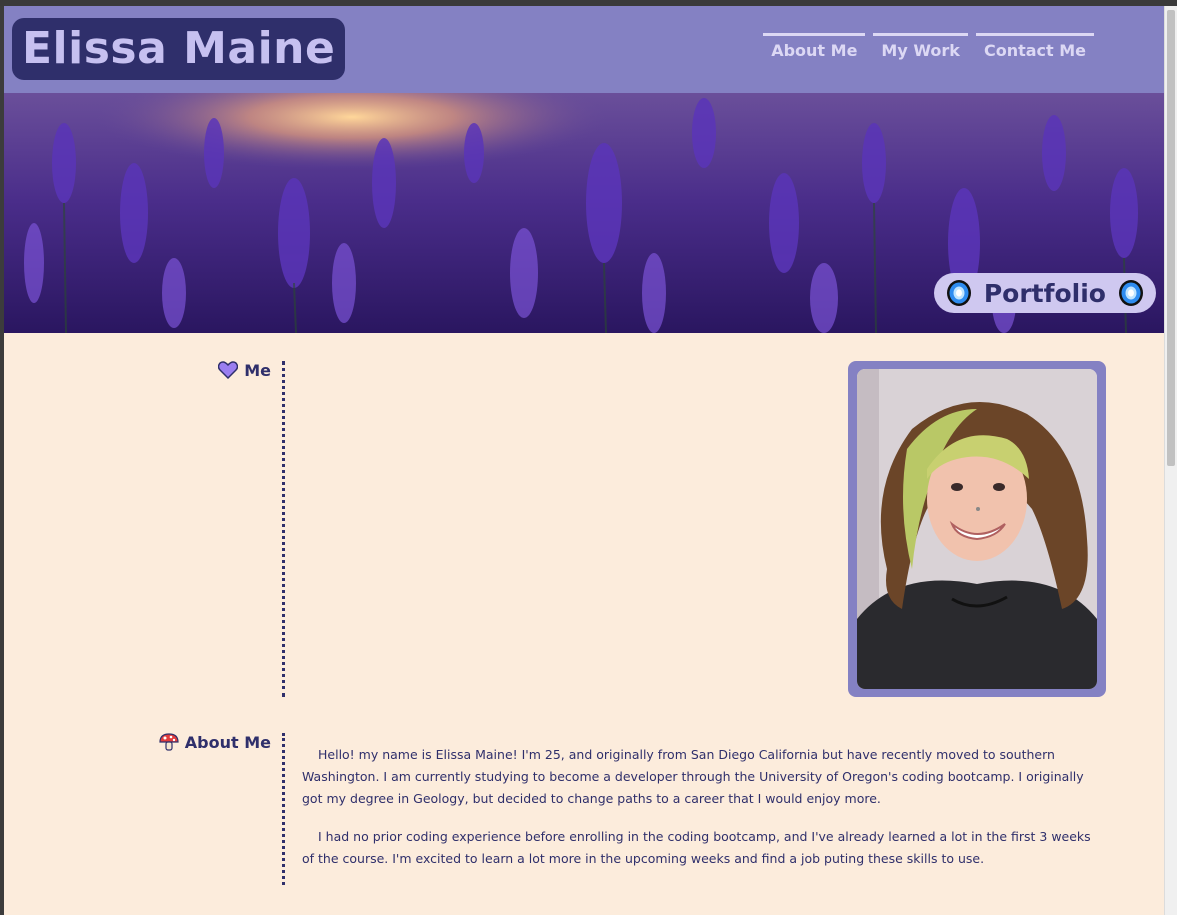  What do you see at coordinates (227, 742) in the screenshot?
I see `section-about-title: About Me` at bounding box center [227, 742].